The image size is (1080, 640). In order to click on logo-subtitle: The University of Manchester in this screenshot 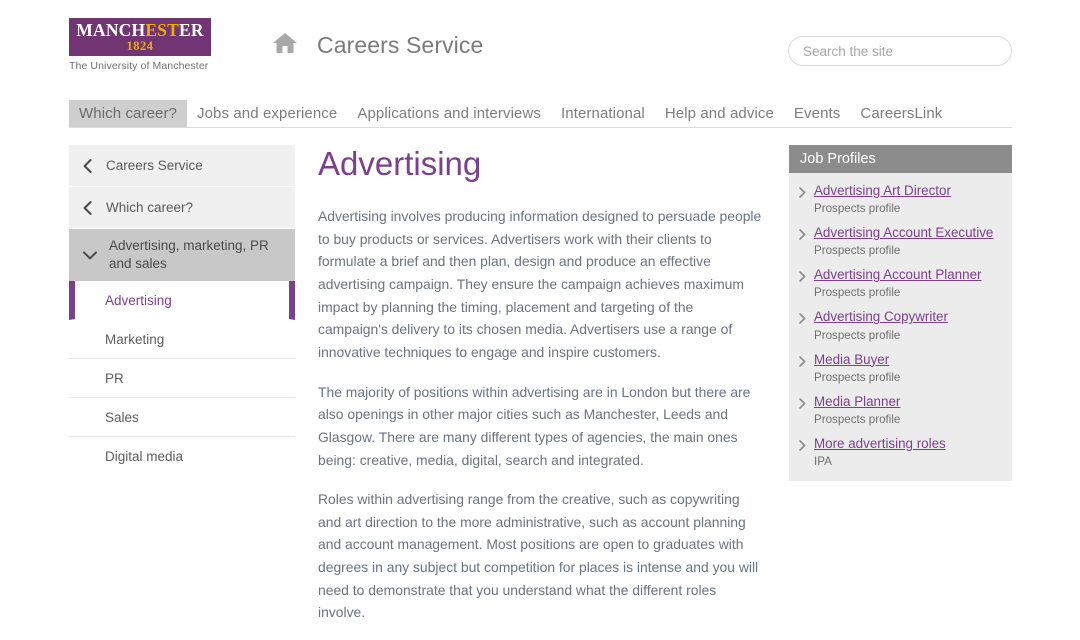, I will do `click(139, 66)`.